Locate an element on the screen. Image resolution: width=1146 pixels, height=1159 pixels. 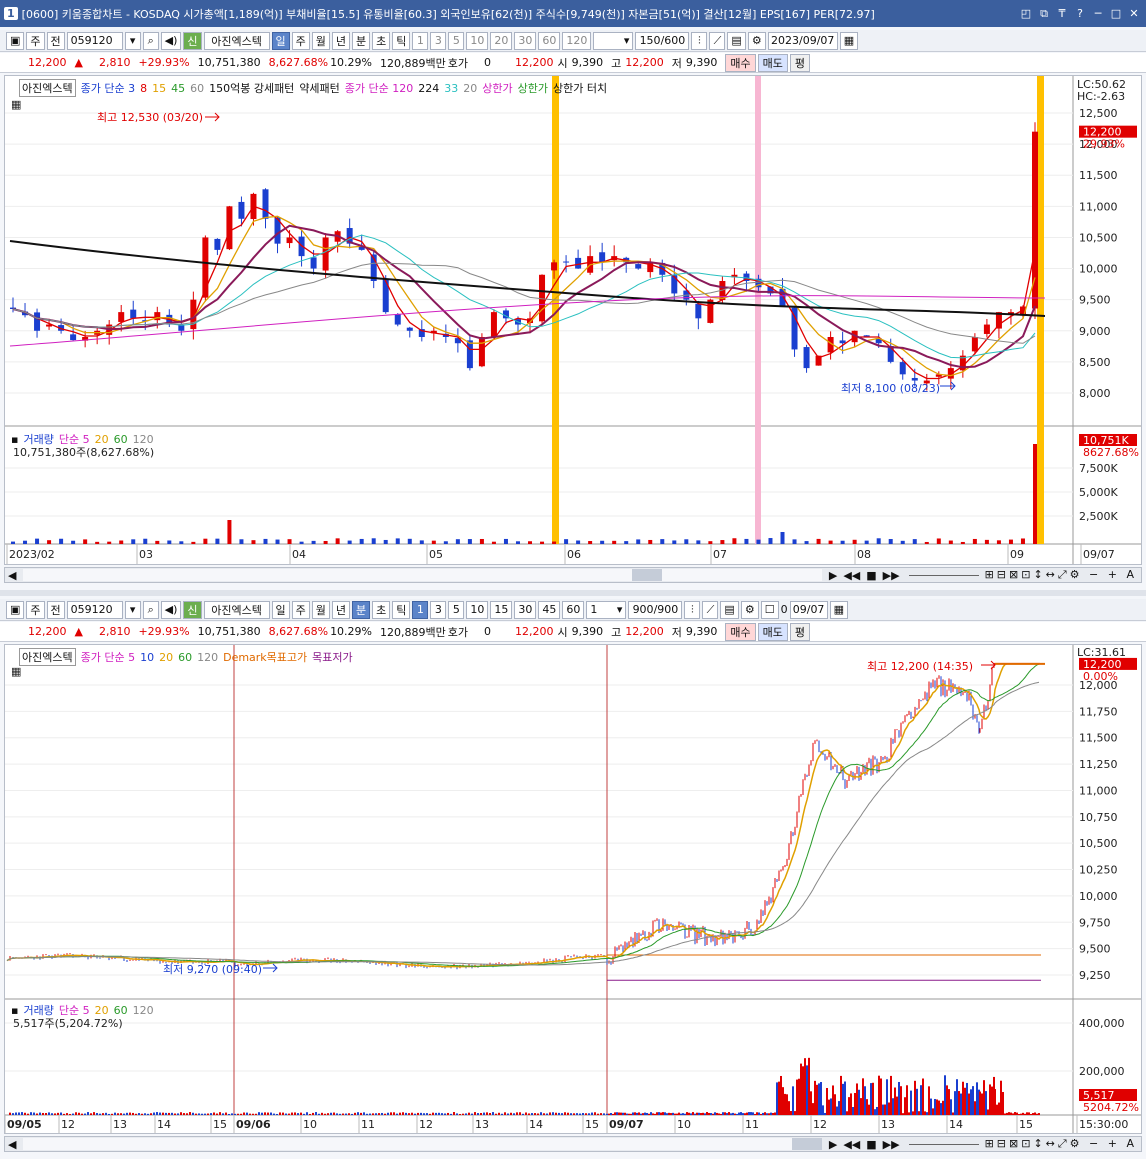
restore-icon: ◰ is located at coordinates (1026, 13).